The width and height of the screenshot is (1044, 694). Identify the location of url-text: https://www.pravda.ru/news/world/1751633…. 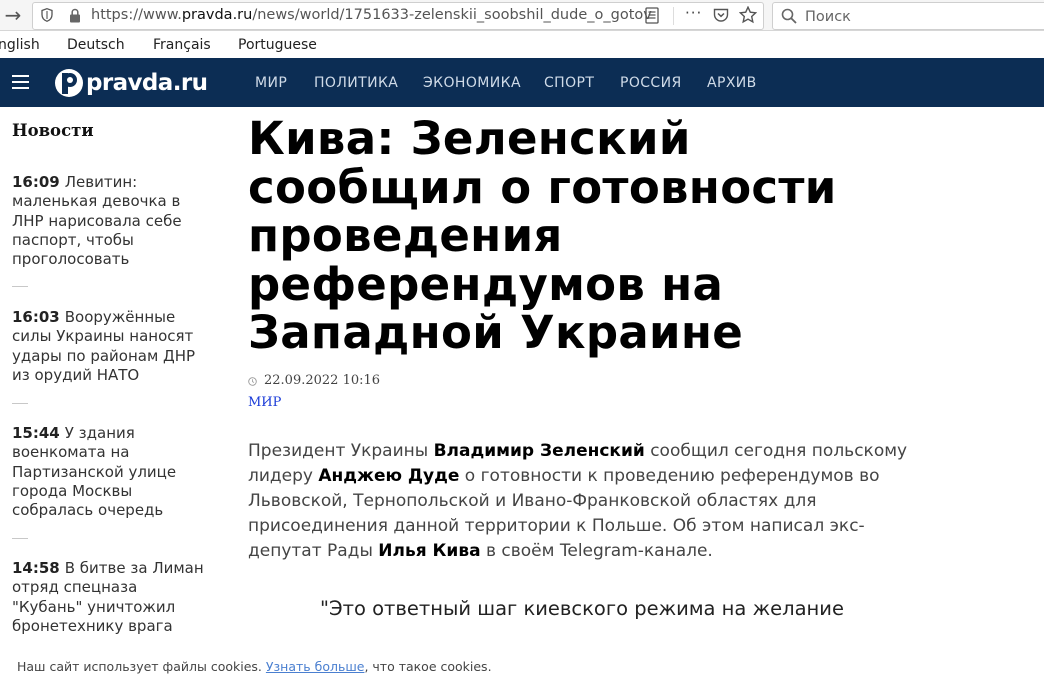
(381, 15).